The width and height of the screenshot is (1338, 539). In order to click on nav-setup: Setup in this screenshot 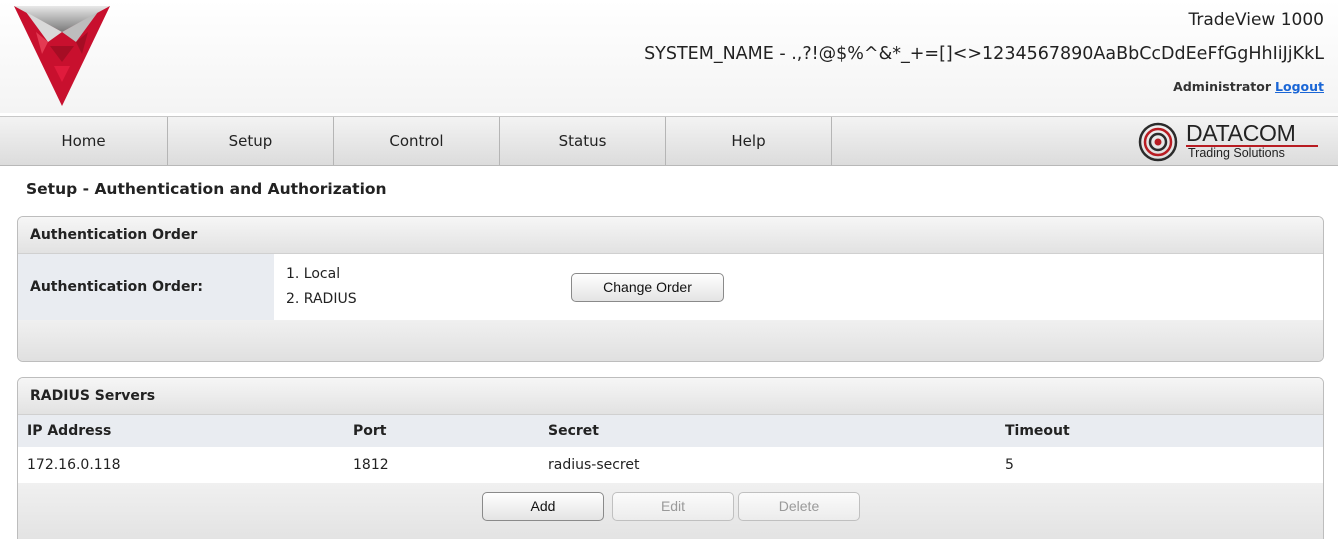, I will do `click(251, 141)`.